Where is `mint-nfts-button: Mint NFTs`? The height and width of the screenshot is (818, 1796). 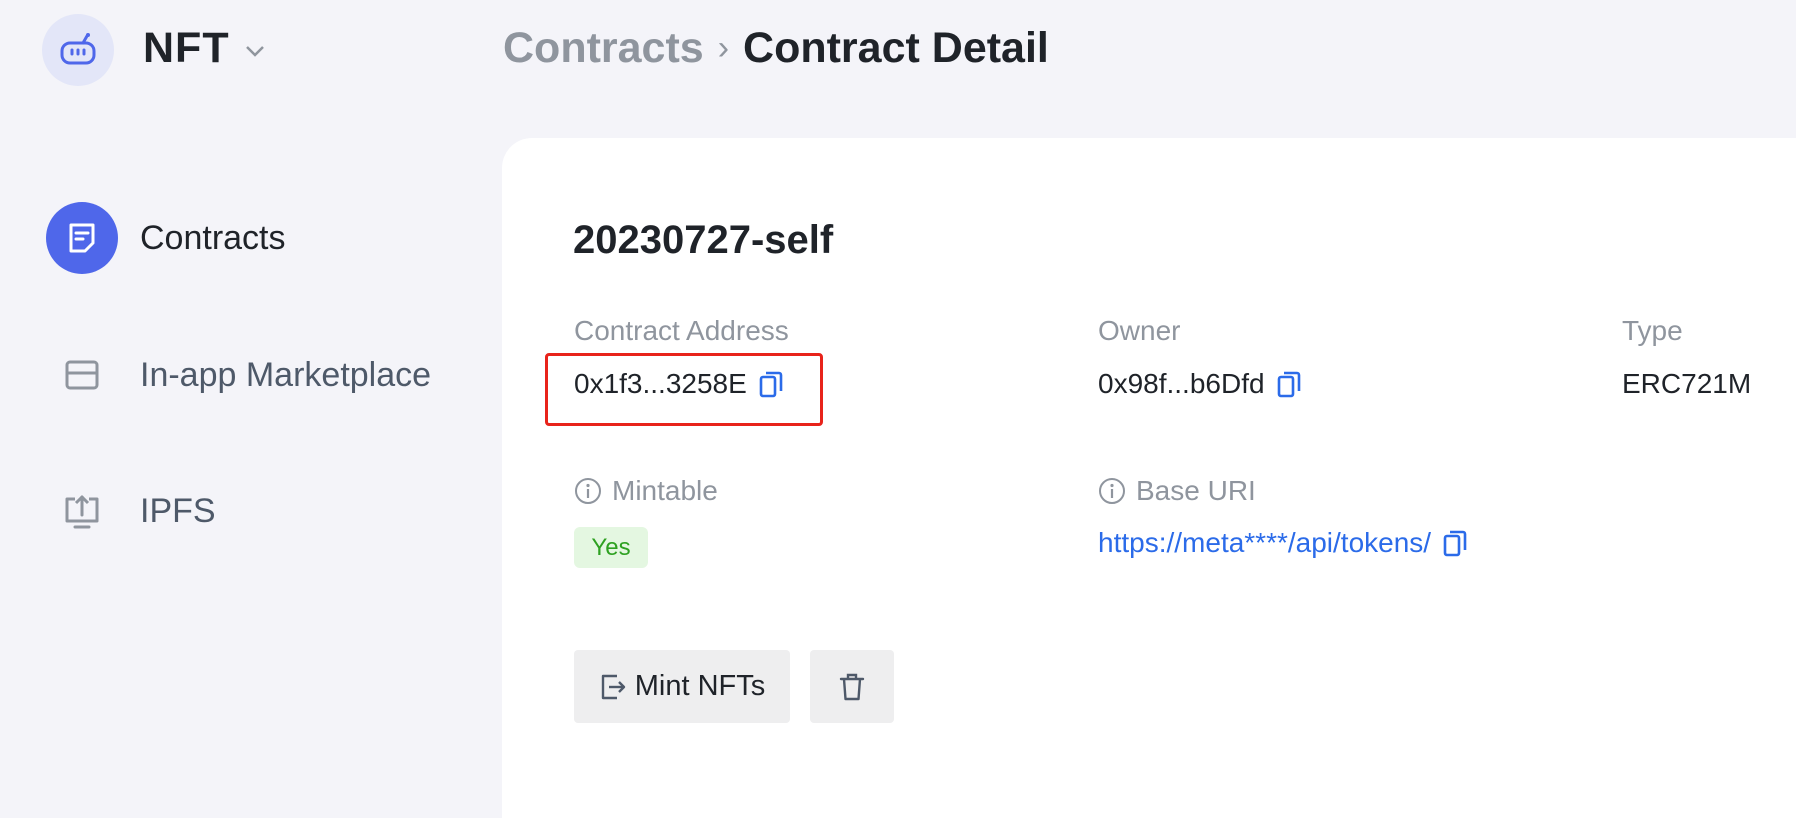 mint-nfts-button: Mint NFTs is located at coordinates (682, 686).